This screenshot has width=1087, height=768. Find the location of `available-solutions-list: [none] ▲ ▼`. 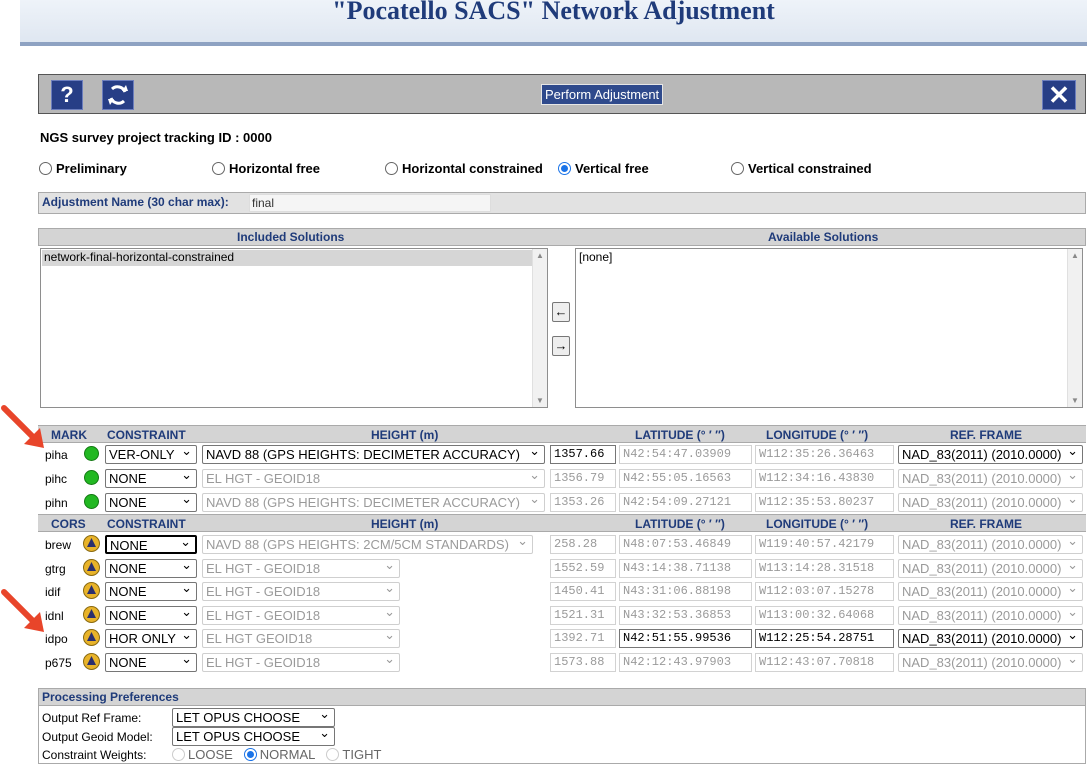

available-solutions-list: [none] ▲ ▼ is located at coordinates (829, 328).